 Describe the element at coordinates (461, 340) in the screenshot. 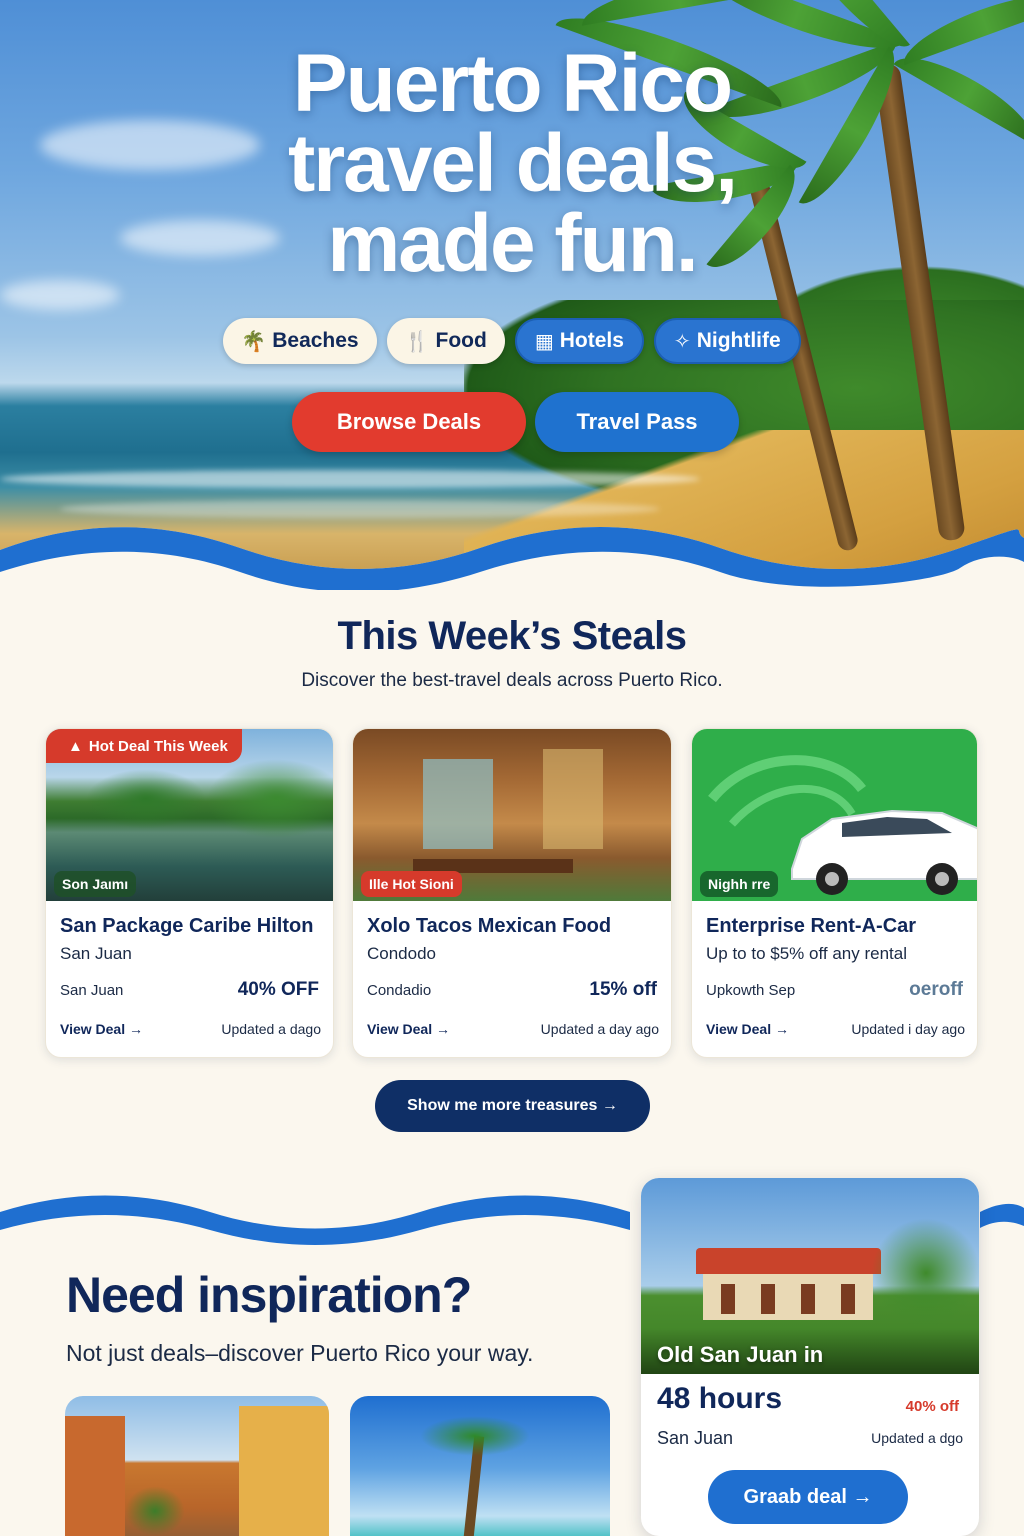

I see `chip-label: Food` at that location.